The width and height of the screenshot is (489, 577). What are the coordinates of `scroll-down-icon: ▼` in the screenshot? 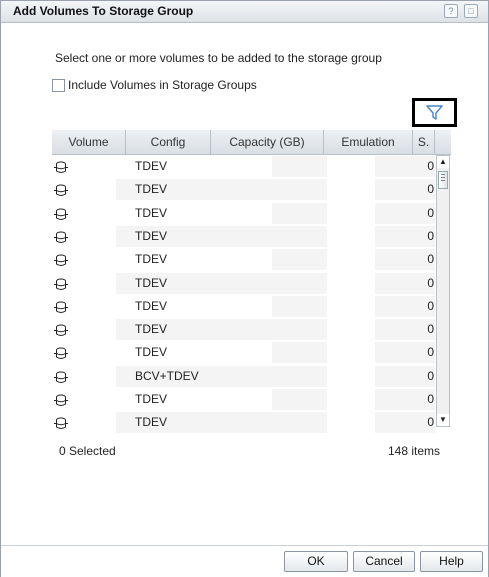 It's located at (443, 420).